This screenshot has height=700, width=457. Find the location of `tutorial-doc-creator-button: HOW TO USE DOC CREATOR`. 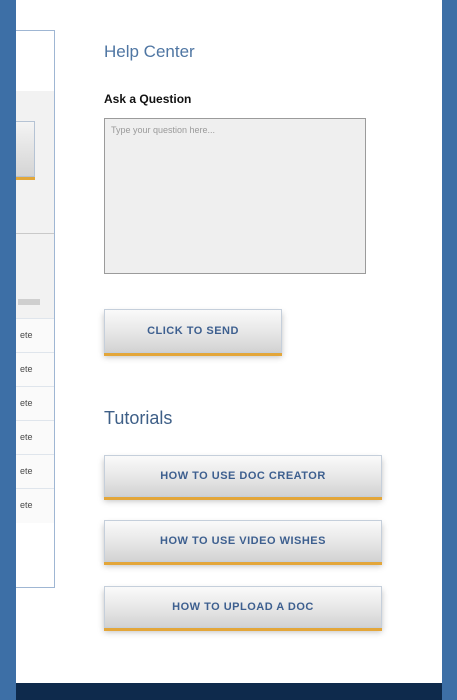

tutorial-doc-creator-button: HOW TO USE DOC CREATOR is located at coordinates (243, 476).